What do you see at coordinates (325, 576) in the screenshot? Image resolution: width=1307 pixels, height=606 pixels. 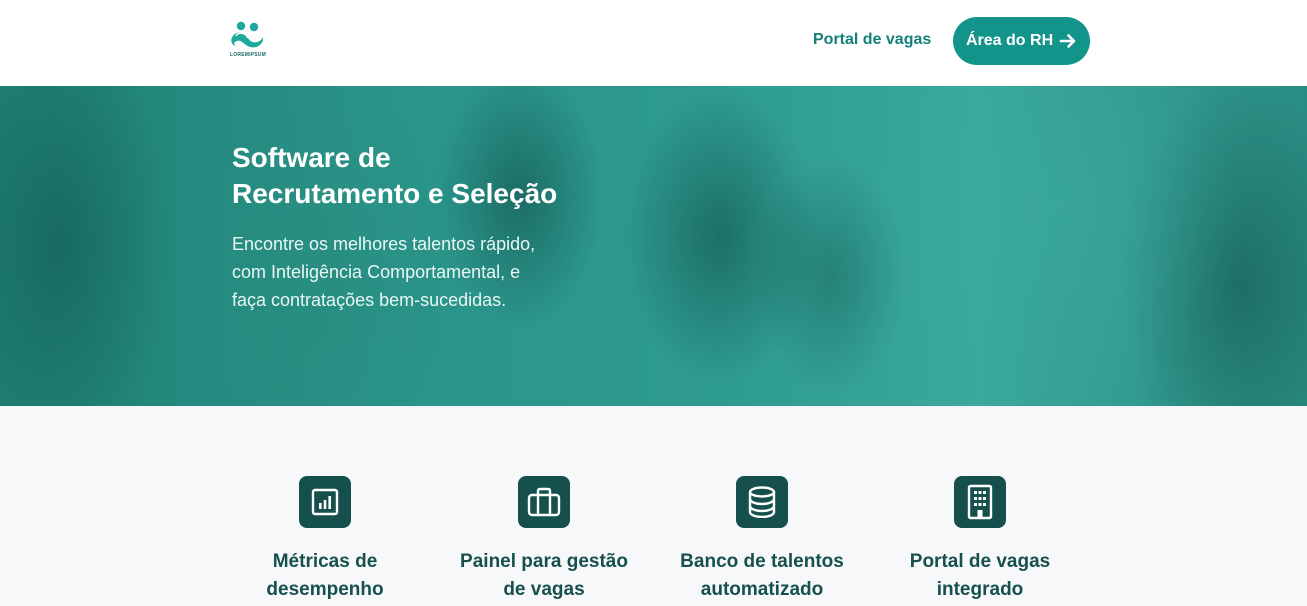 I see `feature-label: Métricas de desempenho` at bounding box center [325, 576].